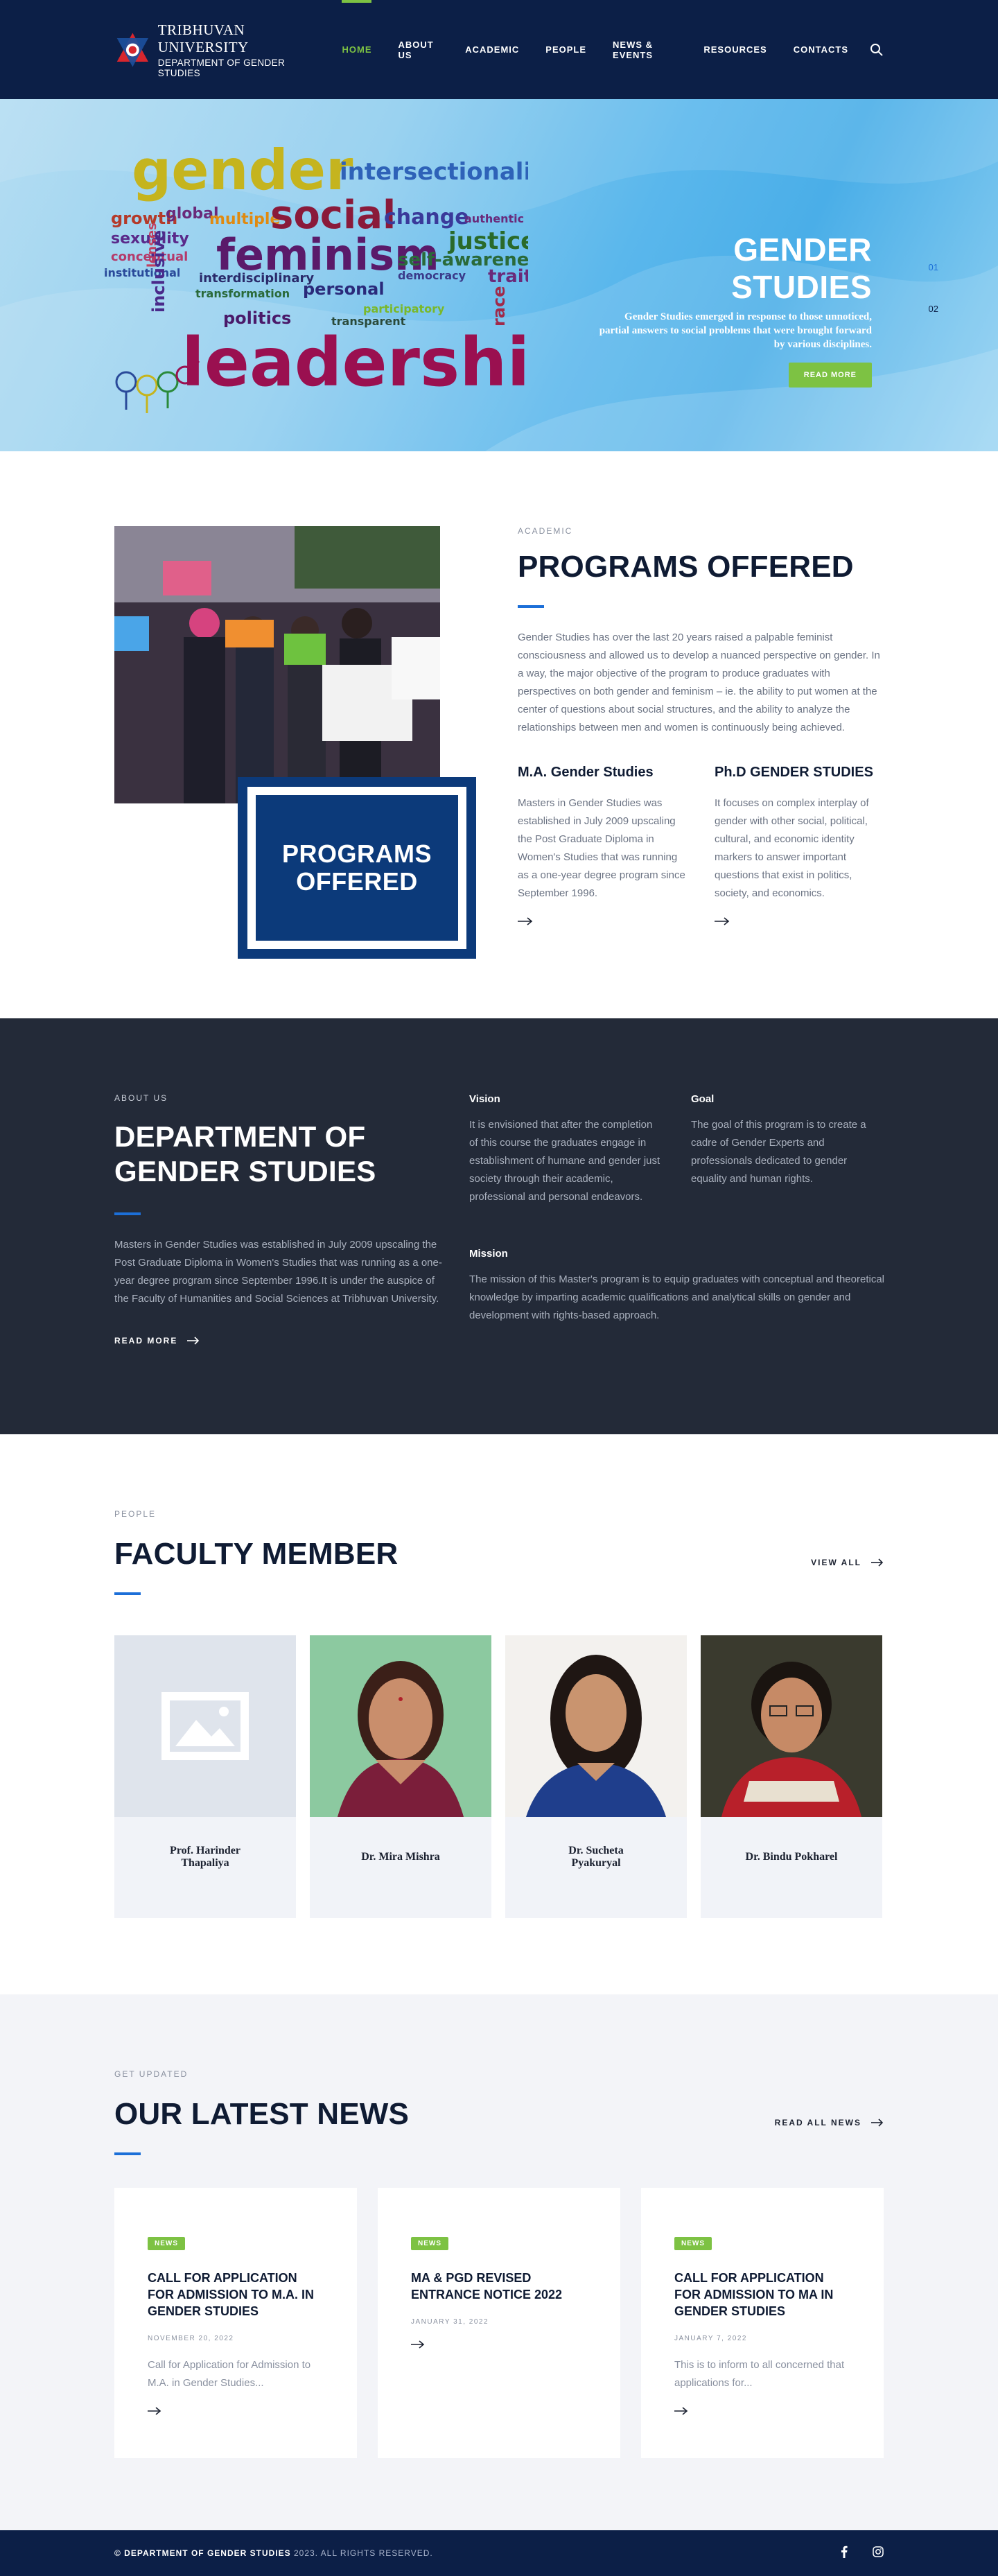 The width and height of the screenshot is (998, 2576). Describe the element at coordinates (404, 308) in the screenshot. I see `word-cloud-participatory: participatory` at that location.